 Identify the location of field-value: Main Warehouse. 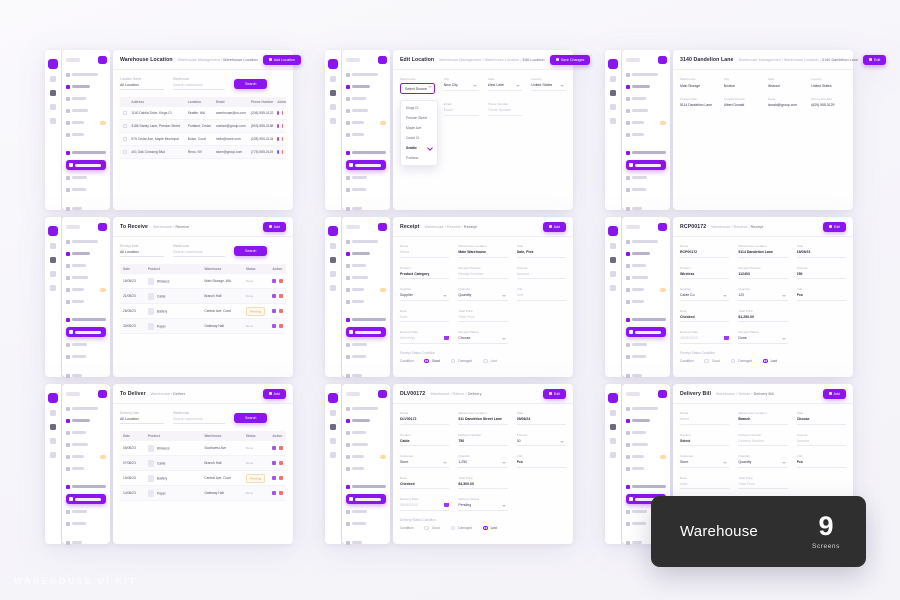
(483, 254).